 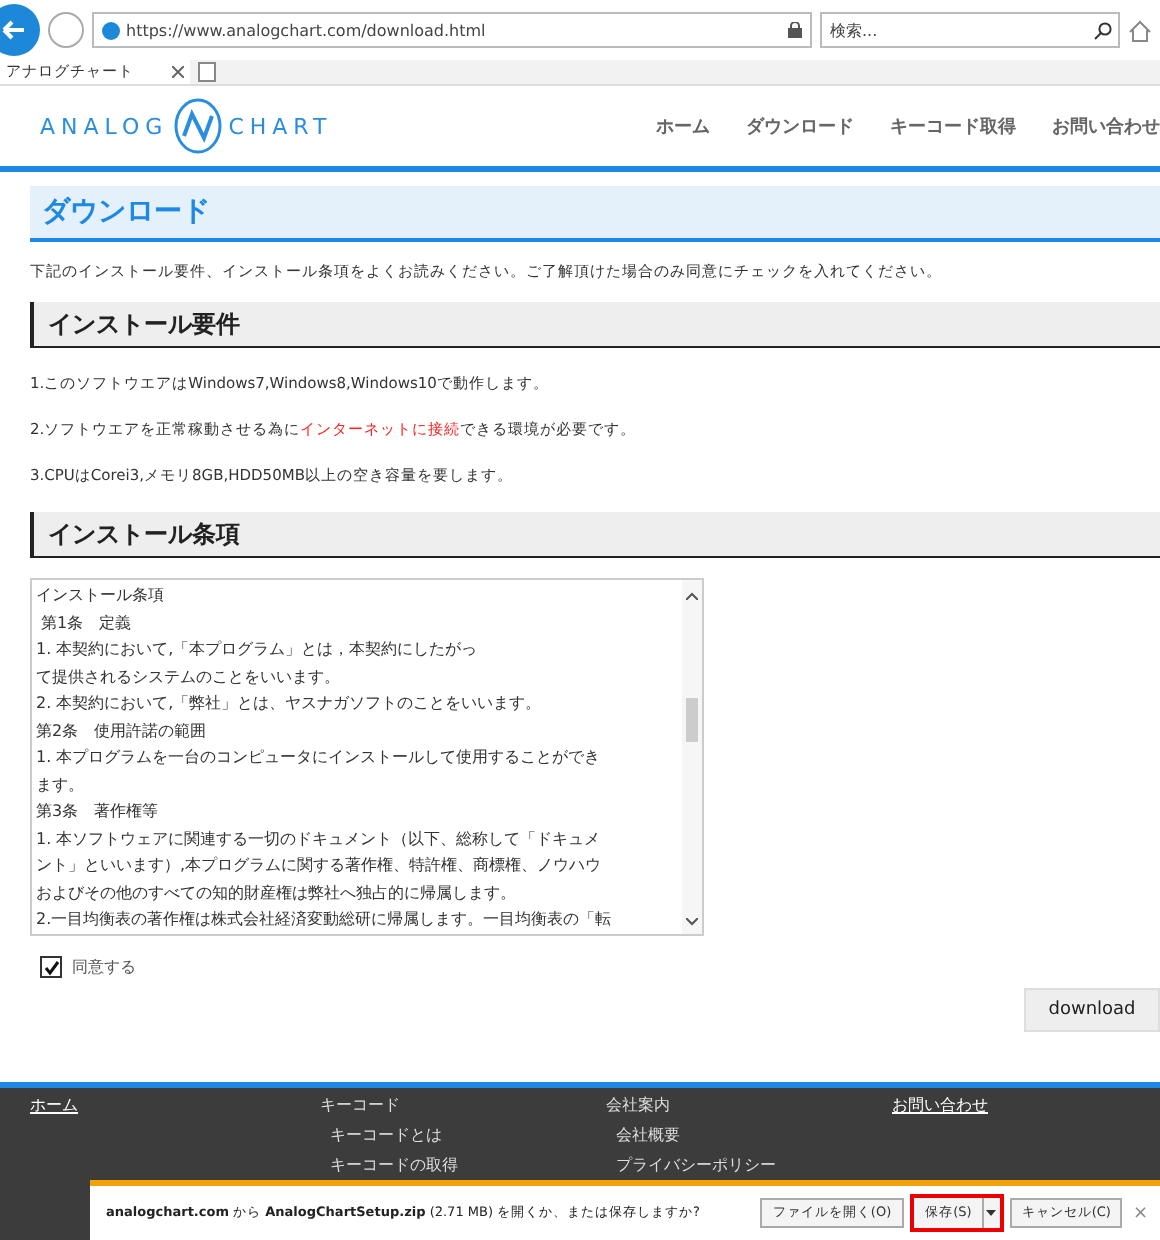 I want to click on close-button: ×, so click(x=1140, y=1213).